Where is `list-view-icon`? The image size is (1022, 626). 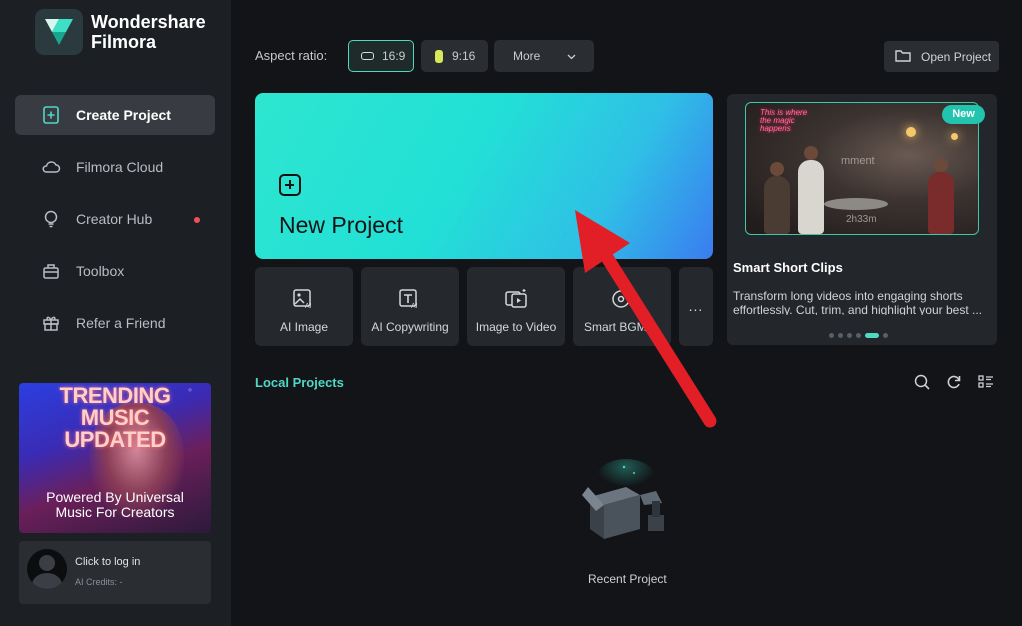
list-view-icon is located at coordinates (986, 382).